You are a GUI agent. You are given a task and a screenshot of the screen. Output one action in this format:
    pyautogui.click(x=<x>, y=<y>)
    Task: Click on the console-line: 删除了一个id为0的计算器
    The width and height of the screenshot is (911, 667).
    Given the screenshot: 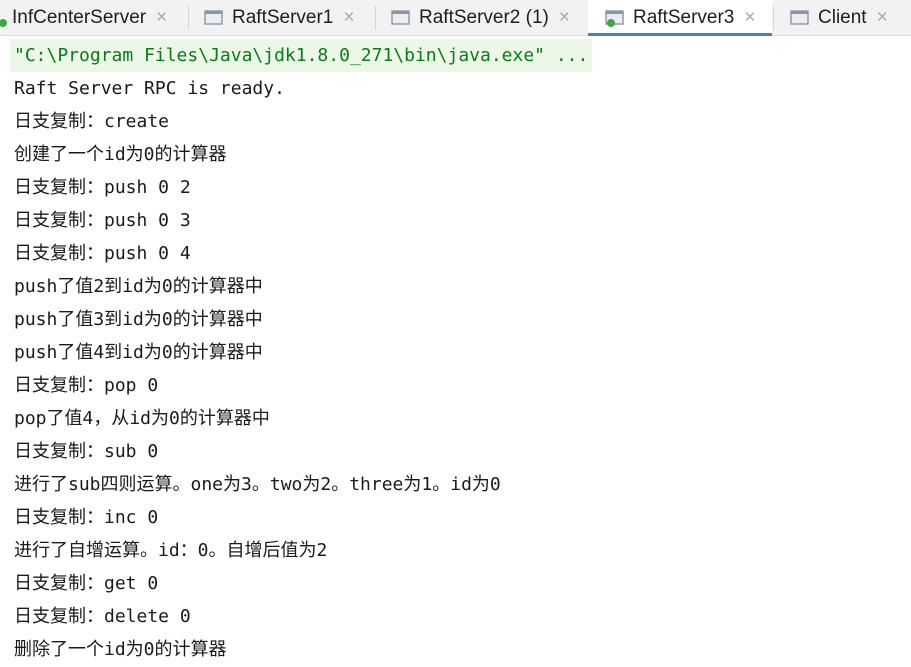 What is the action you would take?
    pyautogui.click(x=120, y=649)
    